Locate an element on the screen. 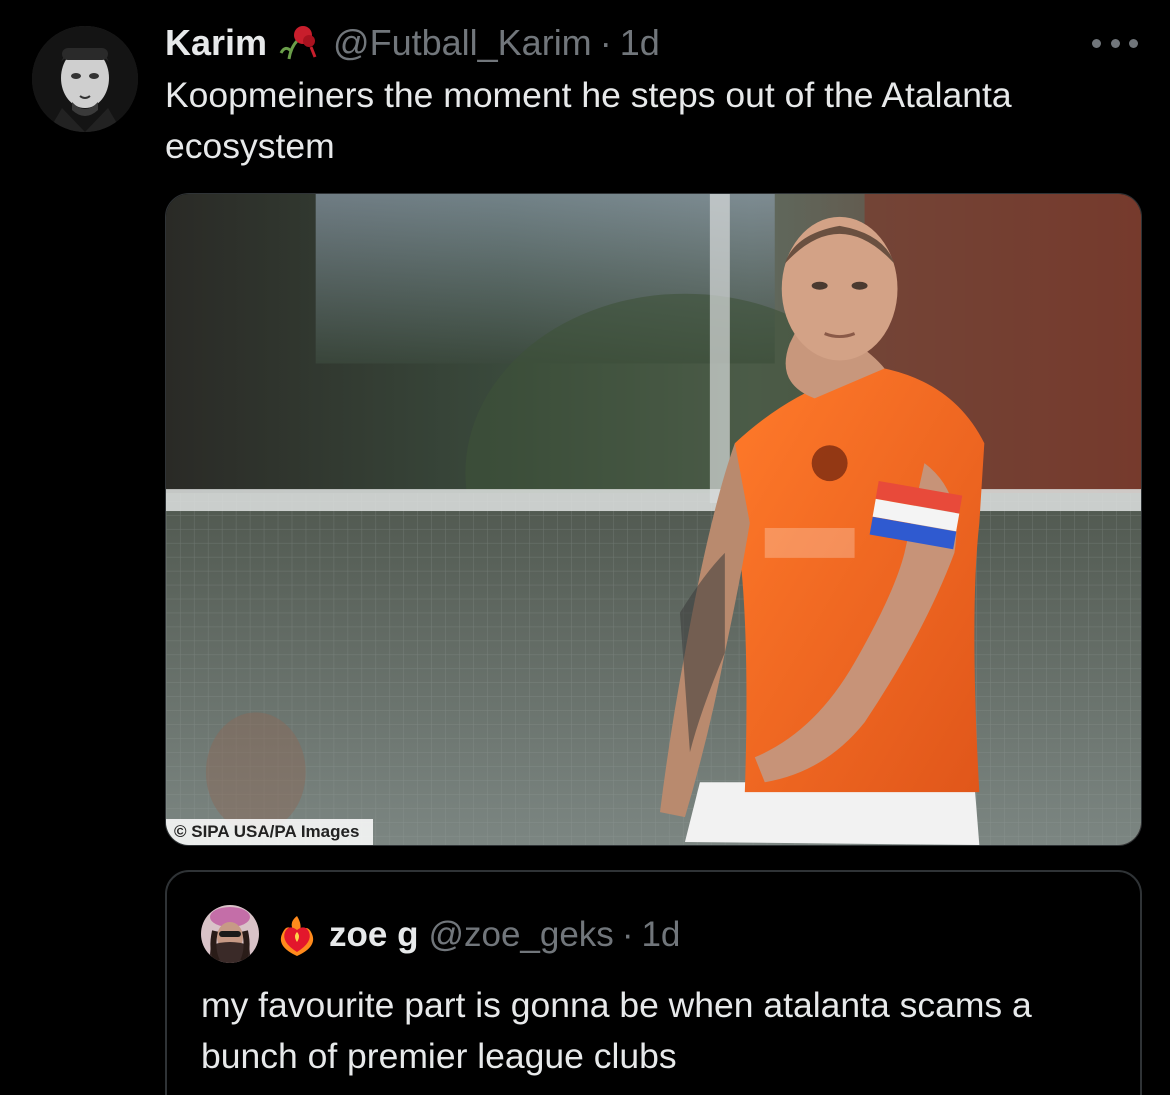 The image size is (1170, 1095). more-options-icon is located at coordinates (1115, 43).